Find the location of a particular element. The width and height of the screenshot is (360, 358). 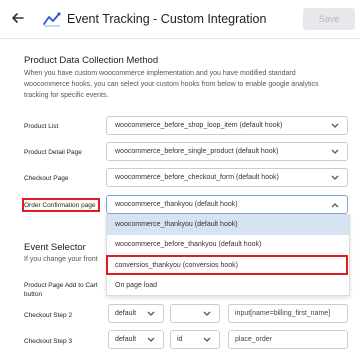

checkout-step-3-input-value: place_order is located at coordinates (253, 339).